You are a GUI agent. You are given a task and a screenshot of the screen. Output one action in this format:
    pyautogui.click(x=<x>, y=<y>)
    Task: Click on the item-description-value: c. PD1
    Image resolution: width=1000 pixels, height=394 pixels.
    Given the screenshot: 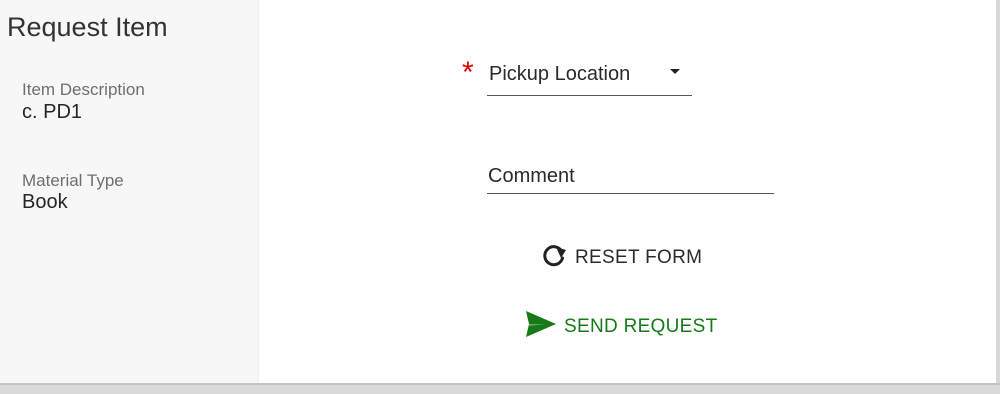 What is the action you would take?
    pyautogui.click(x=52, y=112)
    